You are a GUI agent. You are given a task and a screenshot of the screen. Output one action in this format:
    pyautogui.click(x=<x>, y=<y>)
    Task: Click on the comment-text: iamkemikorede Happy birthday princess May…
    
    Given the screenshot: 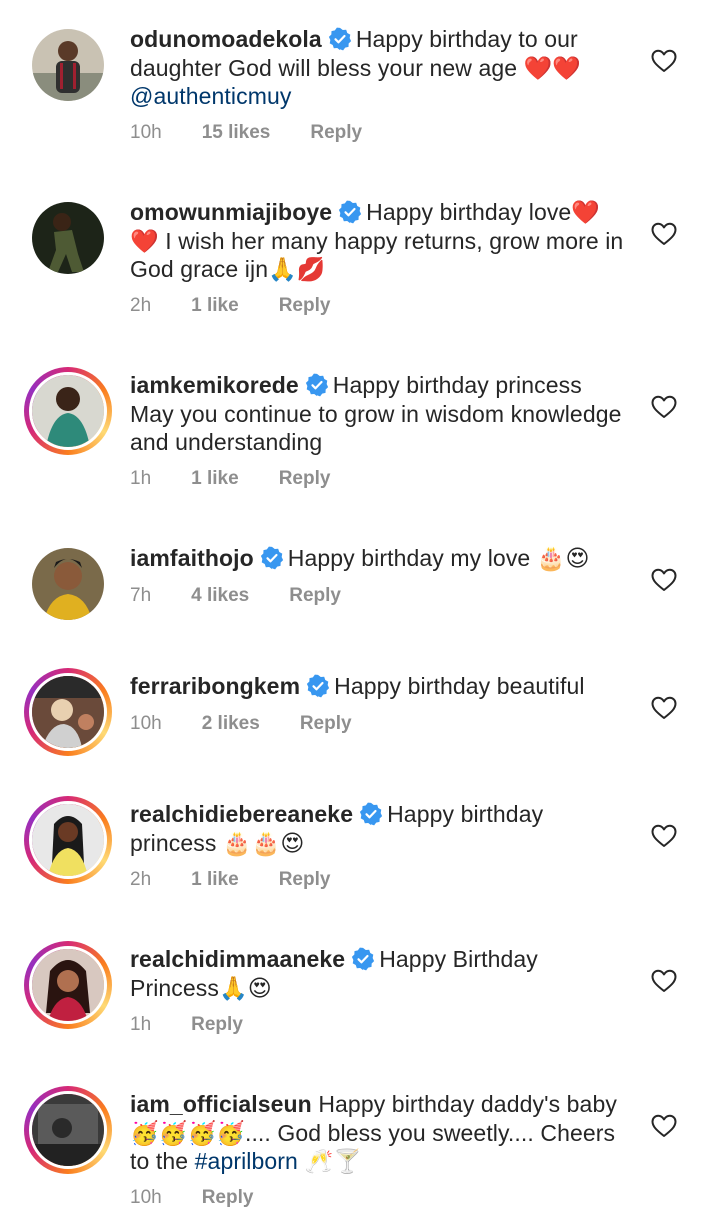 What is the action you would take?
    pyautogui.click(x=380, y=414)
    